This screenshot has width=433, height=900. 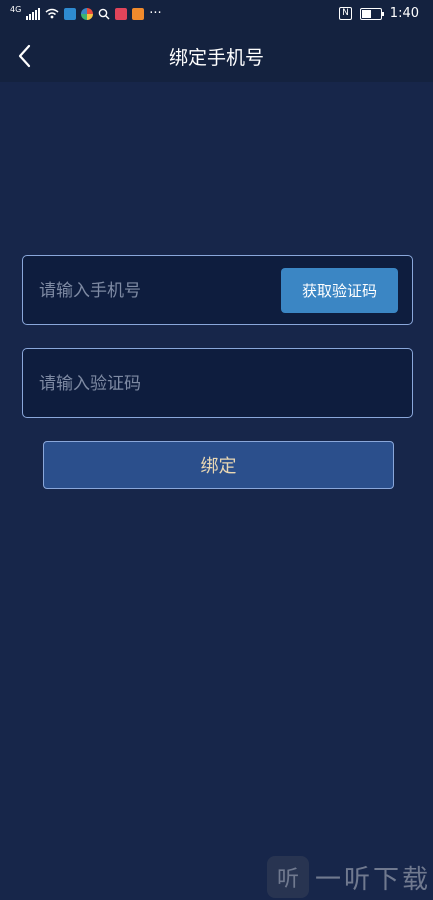 I want to click on page-title: 绑定手机号, so click(x=216, y=58).